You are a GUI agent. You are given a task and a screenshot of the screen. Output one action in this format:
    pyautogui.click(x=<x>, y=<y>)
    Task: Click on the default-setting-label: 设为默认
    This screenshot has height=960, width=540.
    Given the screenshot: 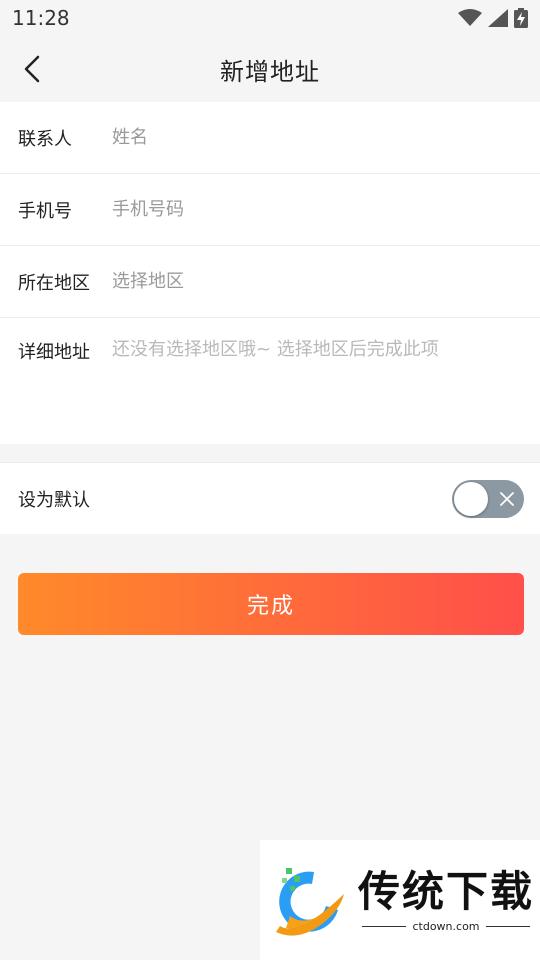 What is the action you would take?
    pyautogui.click(x=54, y=500)
    